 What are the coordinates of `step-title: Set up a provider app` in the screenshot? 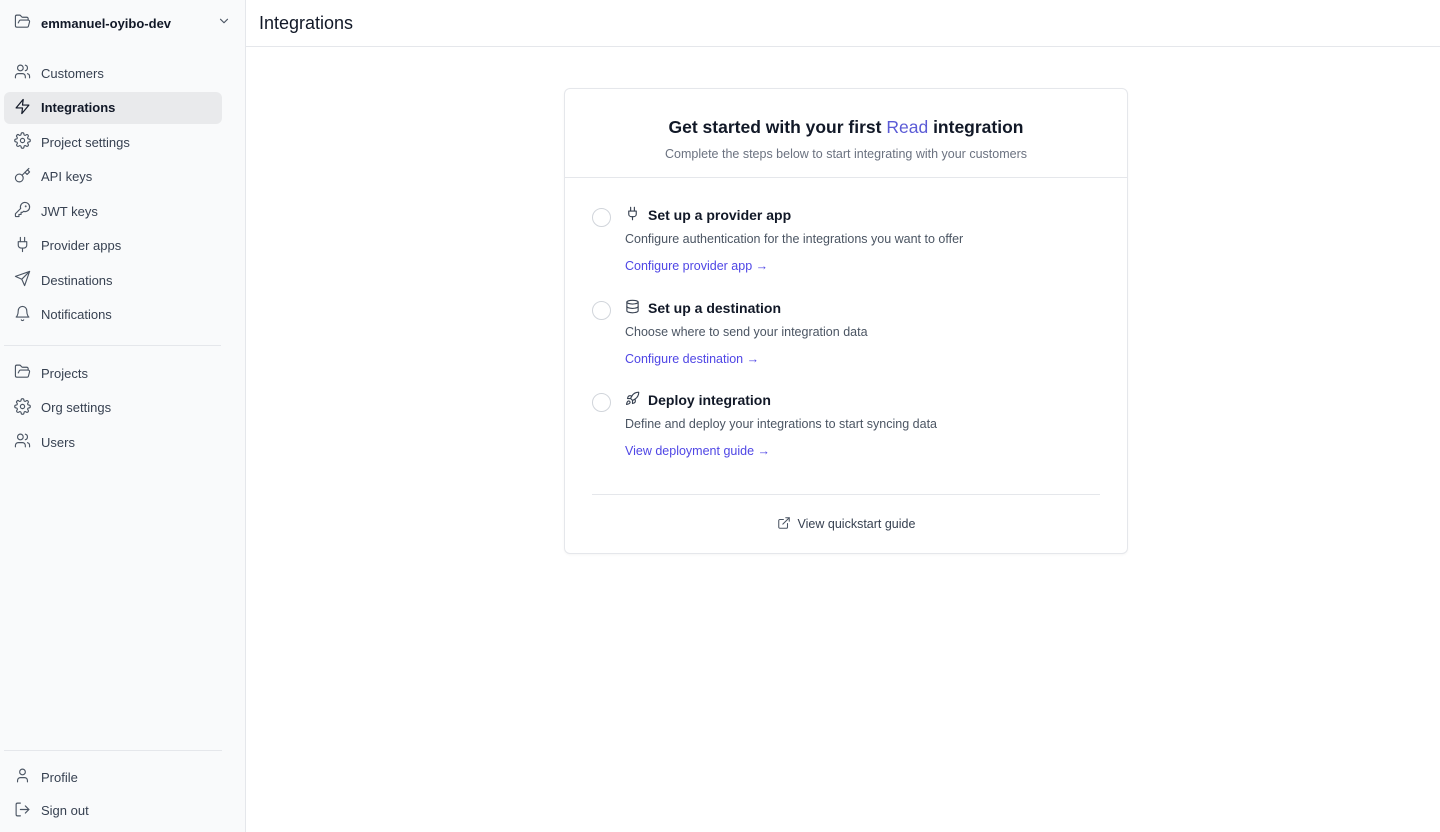 It's located at (862, 215).